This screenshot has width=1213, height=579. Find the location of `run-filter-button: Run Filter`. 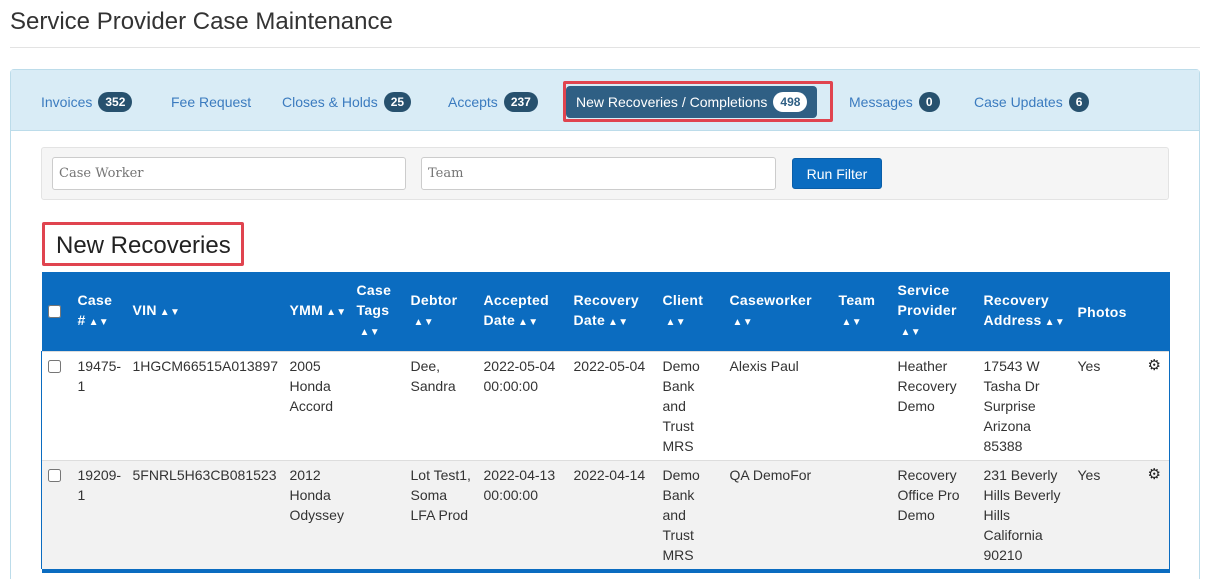

run-filter-button: Run Filter is located at coordinates (837, 173).